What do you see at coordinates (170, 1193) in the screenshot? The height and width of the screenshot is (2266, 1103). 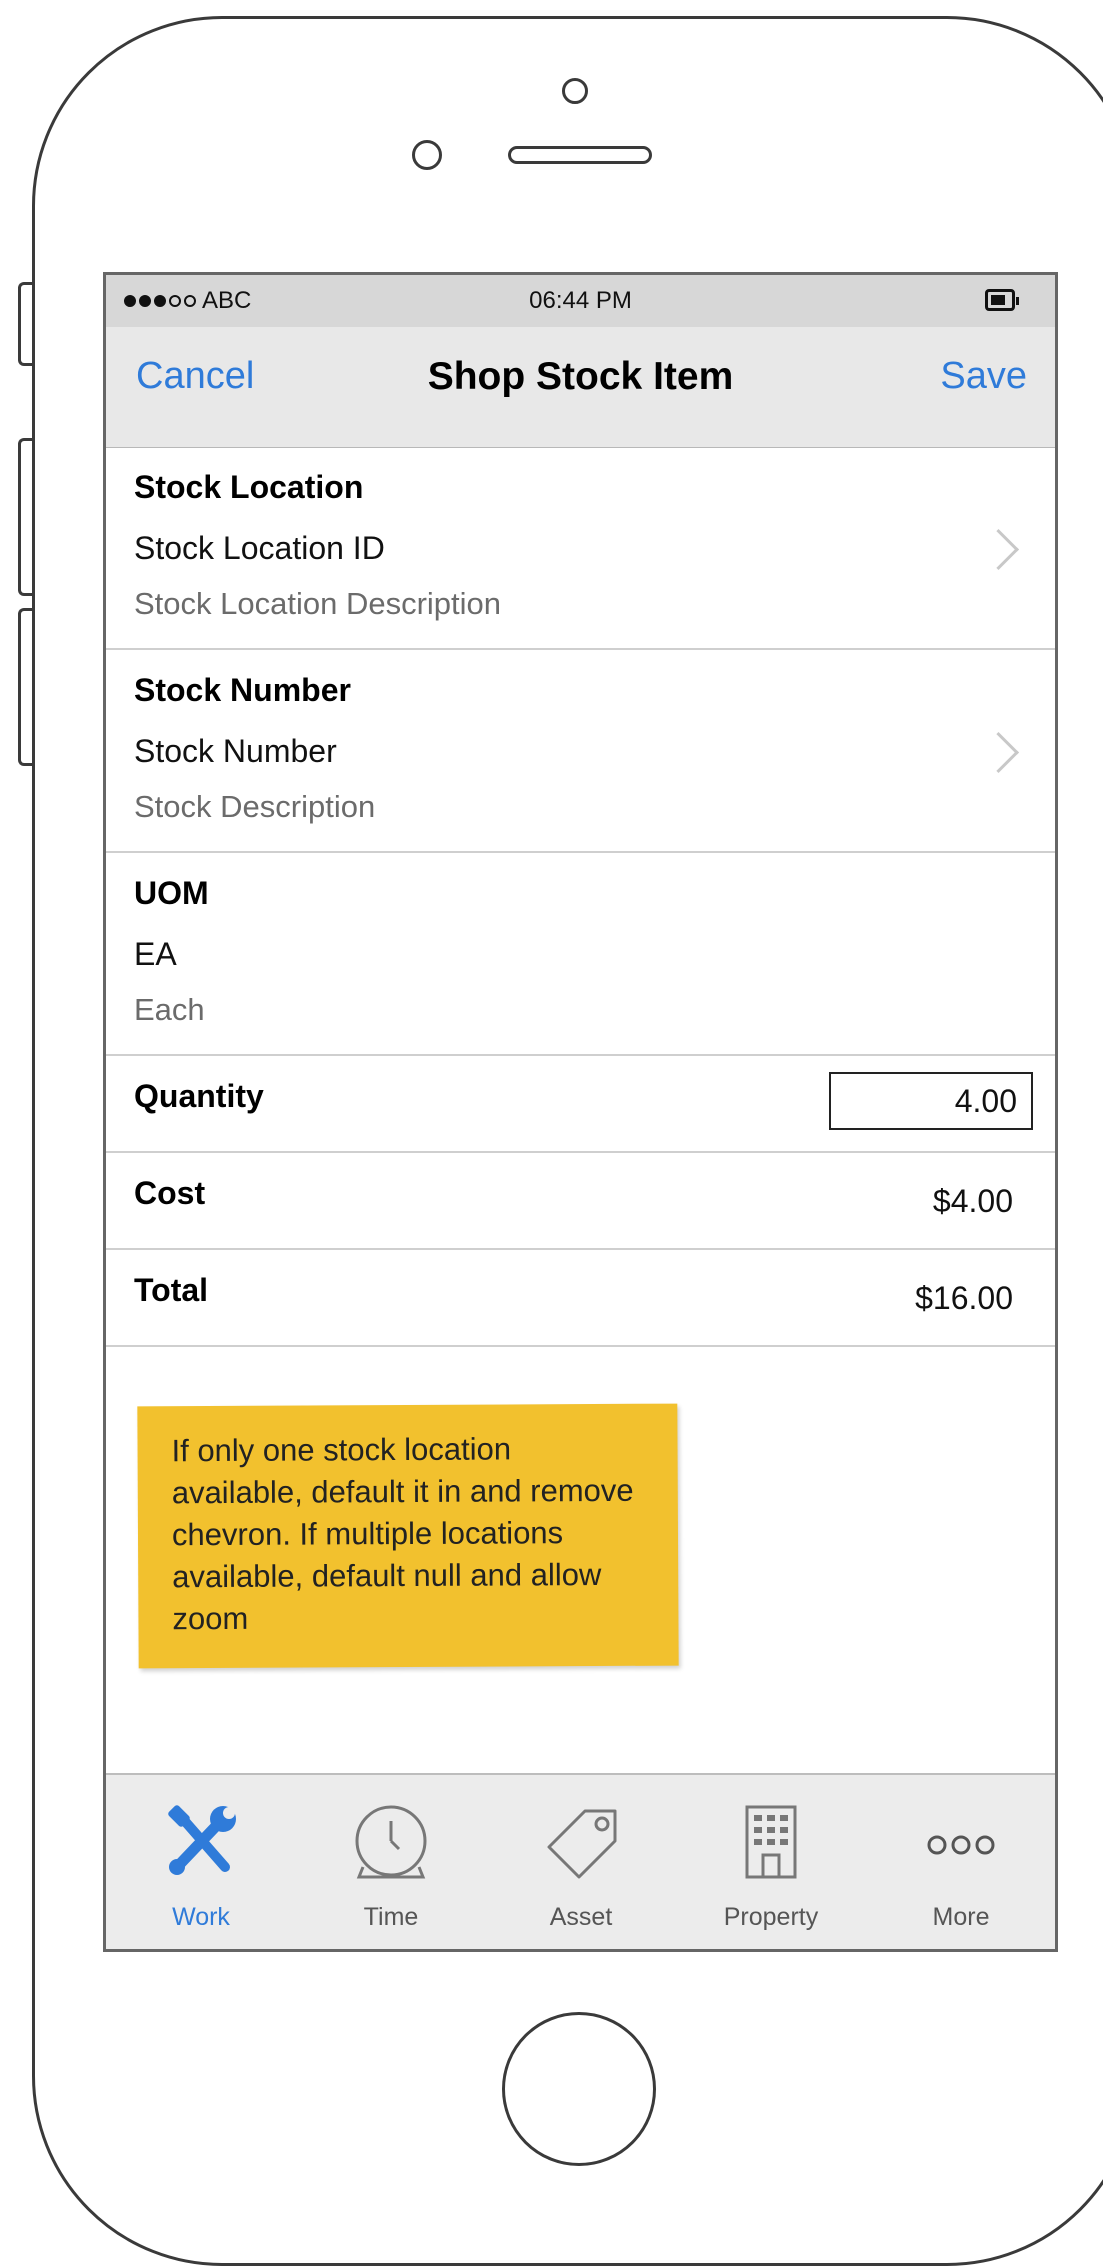 I see `cost-label: Cost` at bounding box center [170, 1193].